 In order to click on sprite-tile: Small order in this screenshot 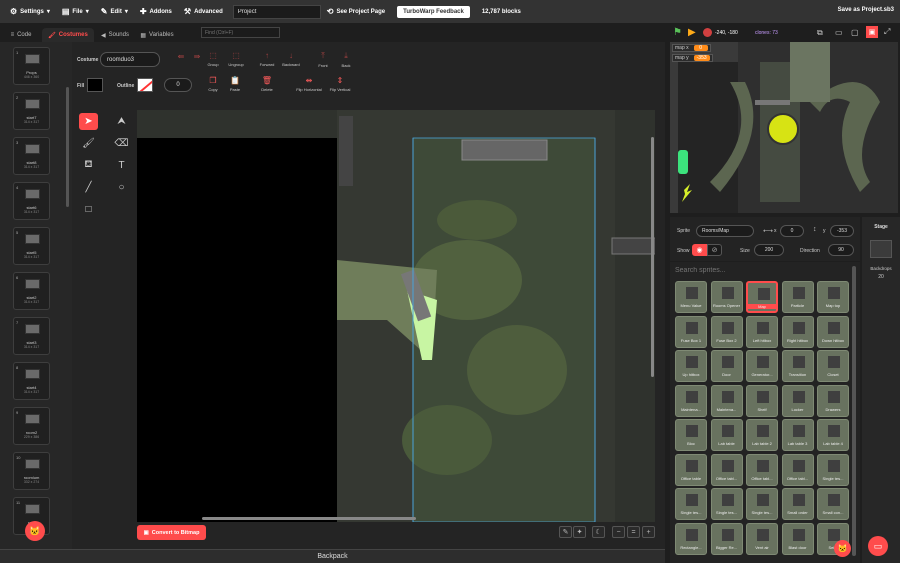, I will do `click(797, 504)`.